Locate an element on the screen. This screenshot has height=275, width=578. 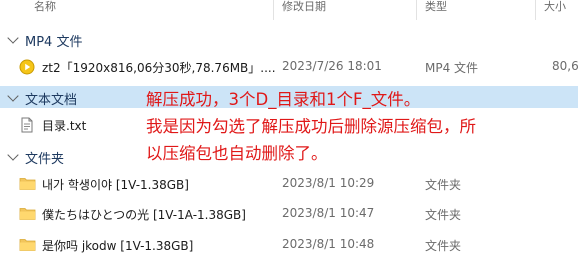
file-modified: 2023/7/26 18:01 is located at coordinates (332, 66).